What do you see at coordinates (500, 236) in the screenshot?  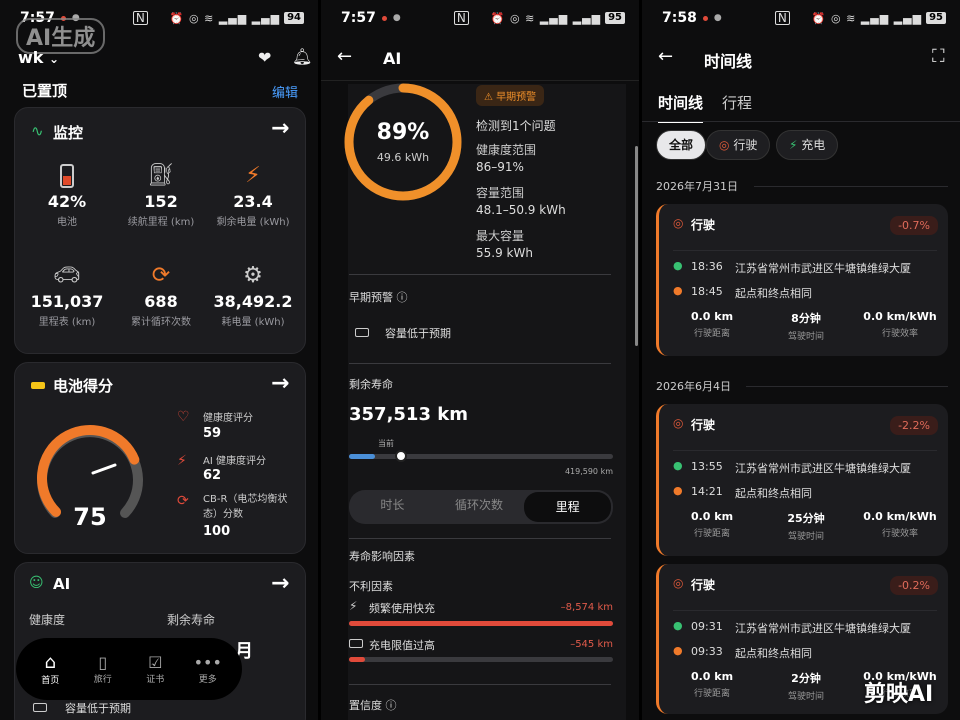 I see `max-capacity-label: 最大容量` at bounding box center [500, 236].